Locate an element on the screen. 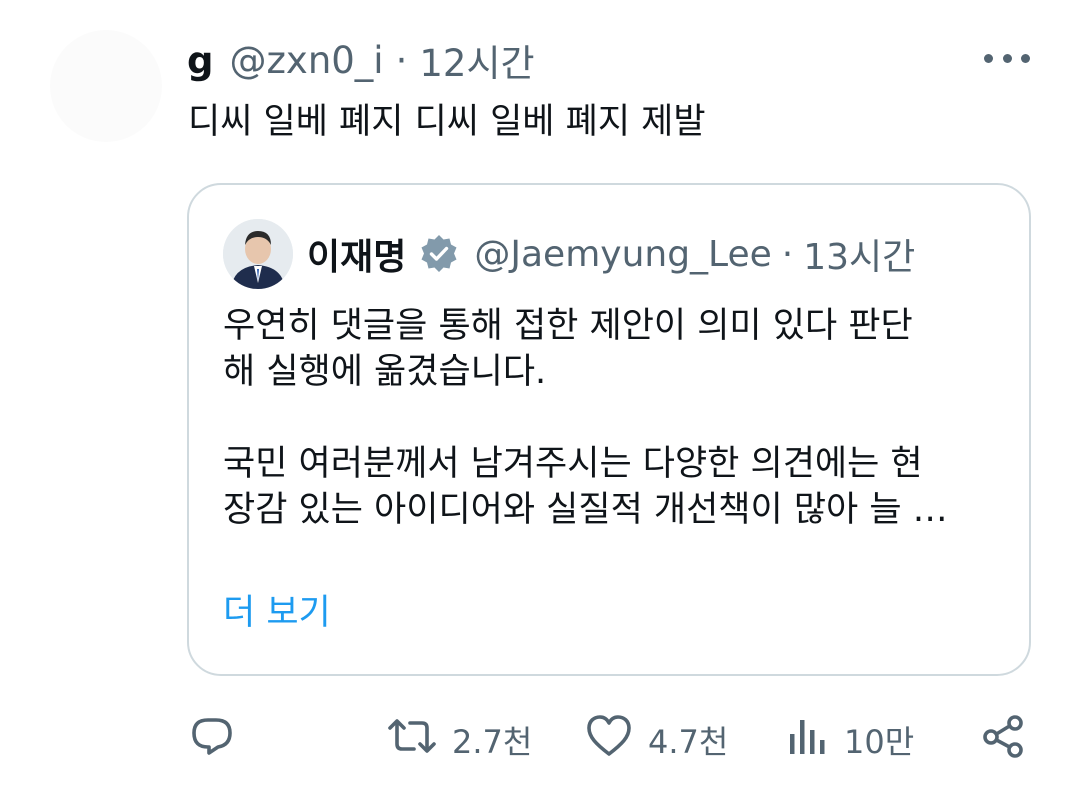 Image resolution: width=1080 pixels, height=798 pixels. tweet-time: 12시간 is located at coordinates (476, 60).